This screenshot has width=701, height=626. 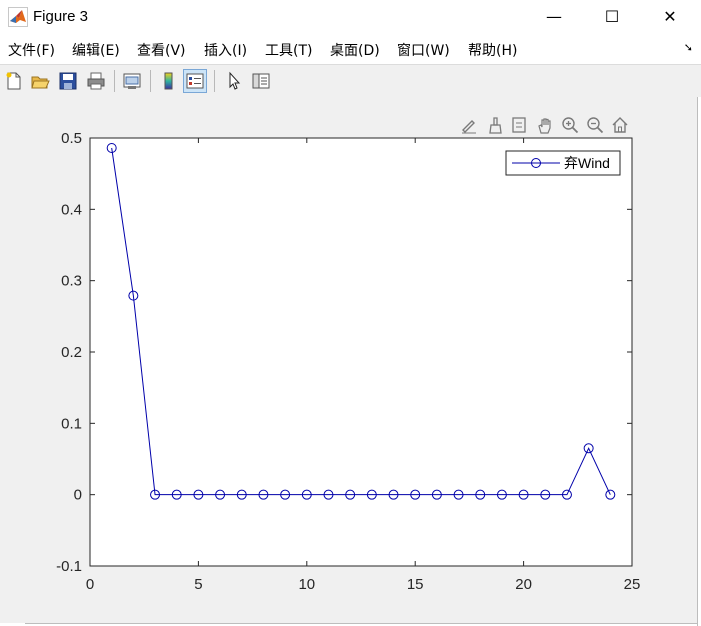 I want to click on x-tick-label: 5, so click(x=198, y=584).